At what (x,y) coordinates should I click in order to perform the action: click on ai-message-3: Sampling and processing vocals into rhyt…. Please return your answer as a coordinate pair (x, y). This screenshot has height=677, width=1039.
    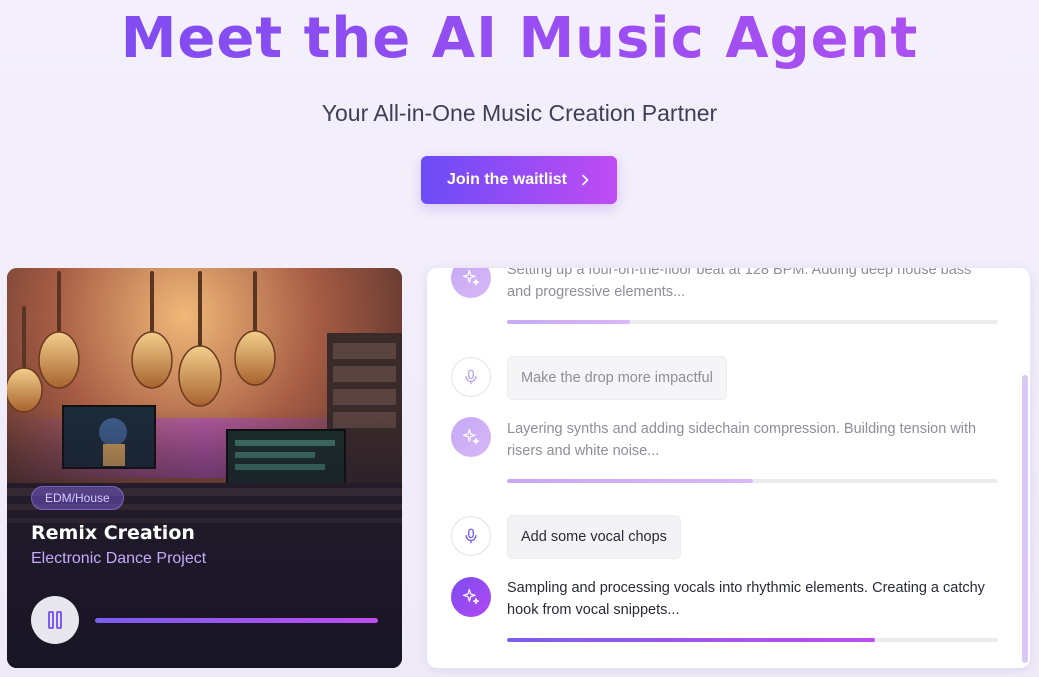
    Looking at the image, I should click on (746, 599).